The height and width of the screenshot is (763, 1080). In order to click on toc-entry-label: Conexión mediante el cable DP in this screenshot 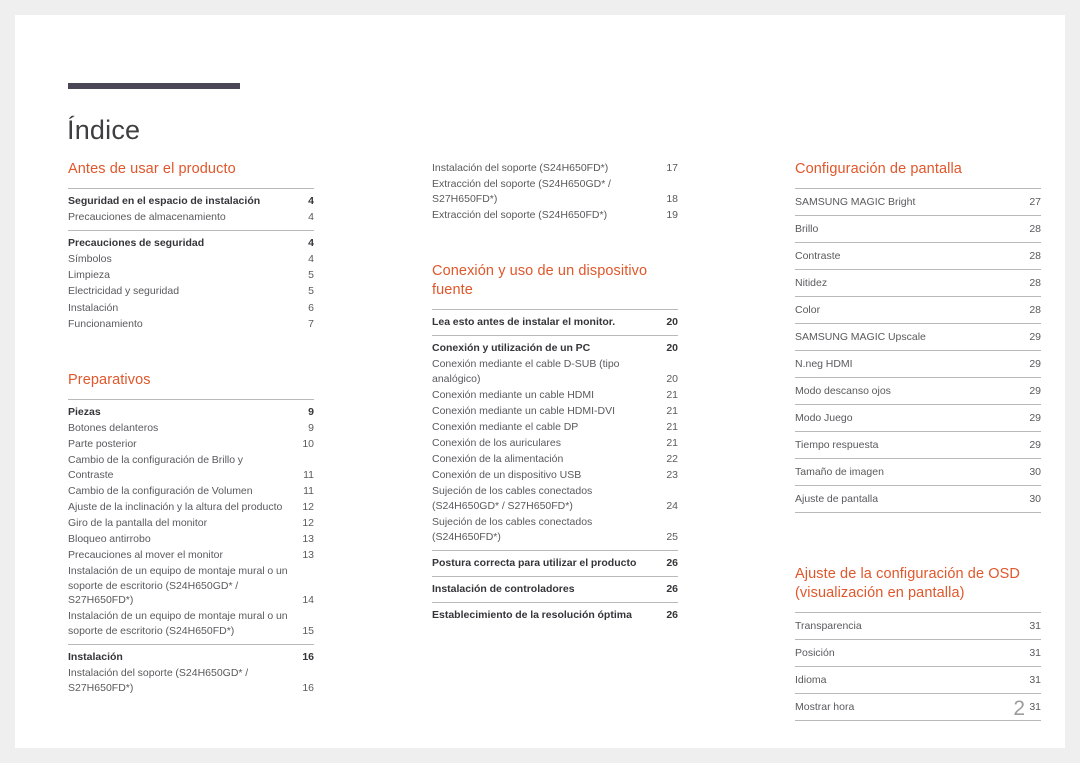, I will do `click(505, 426)`.